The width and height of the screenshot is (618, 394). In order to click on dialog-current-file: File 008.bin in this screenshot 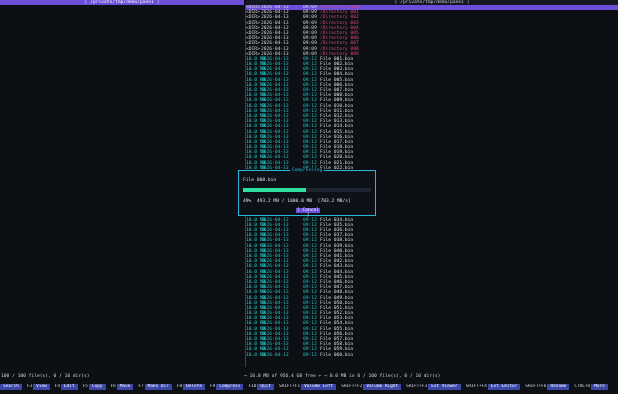, I will do `click(260, 180)`.